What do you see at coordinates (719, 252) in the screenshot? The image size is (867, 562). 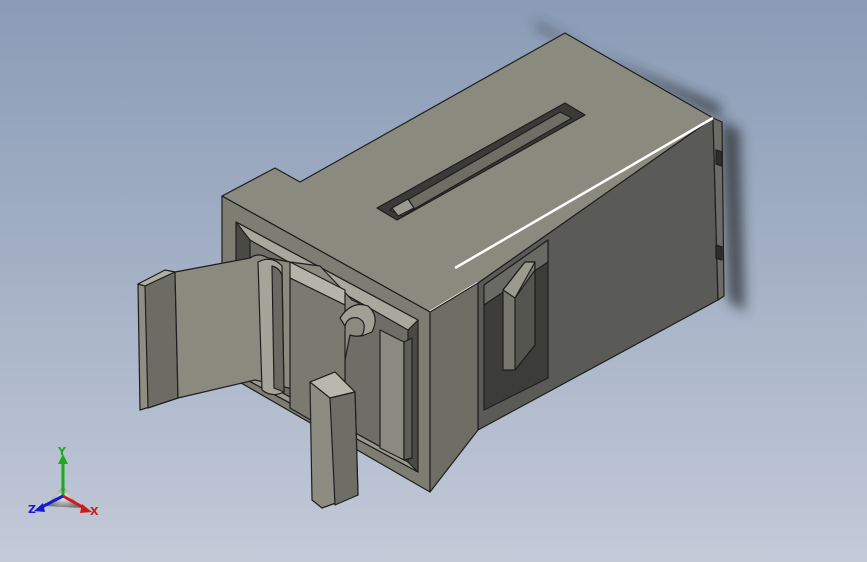 I see `flange-hole-bottom` at bounding box center [719, 252].